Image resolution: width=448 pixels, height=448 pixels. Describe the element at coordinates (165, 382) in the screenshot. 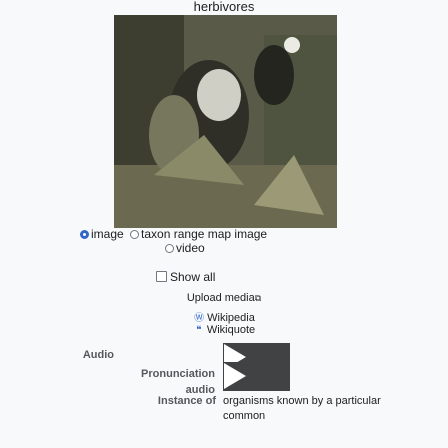

I see `pronunciation-audio-label: Pronunciation audio` at that location.